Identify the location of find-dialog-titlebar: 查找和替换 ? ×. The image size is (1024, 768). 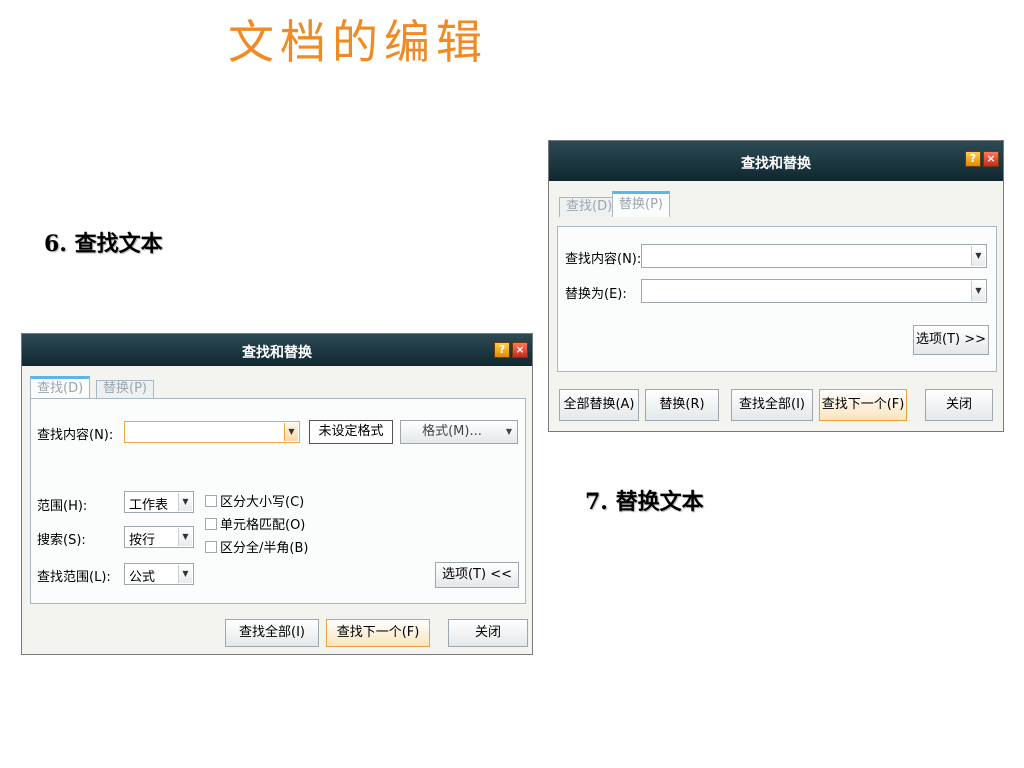
(277, 350).